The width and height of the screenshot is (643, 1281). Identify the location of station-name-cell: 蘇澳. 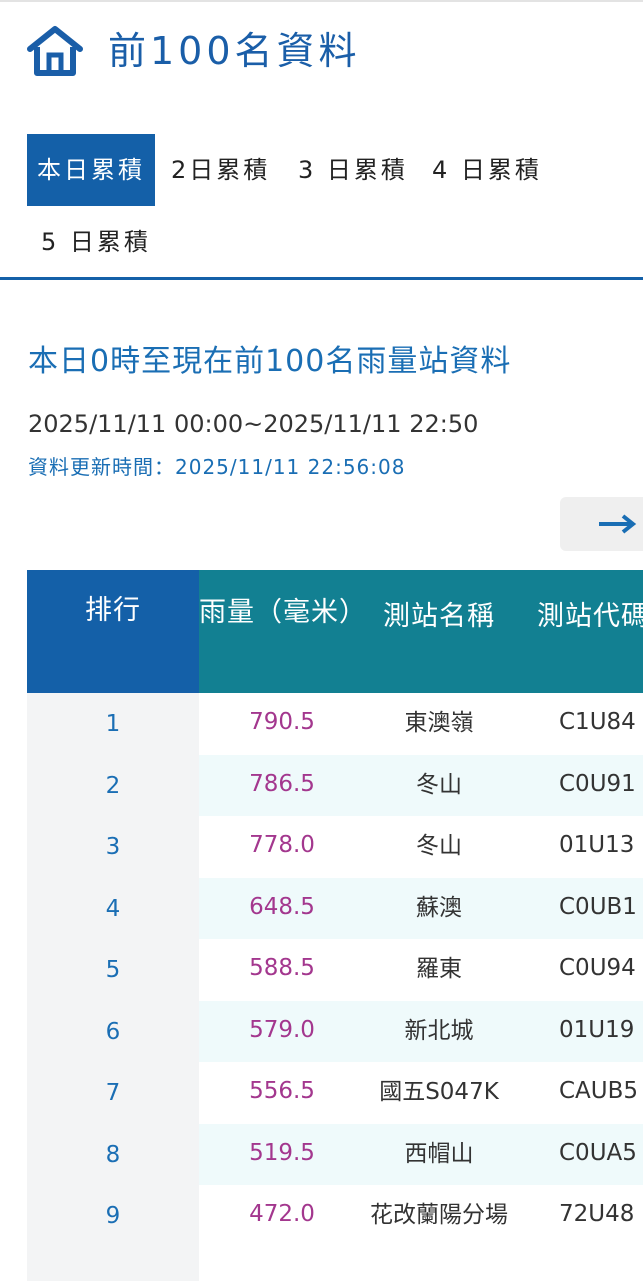
(439, 908).